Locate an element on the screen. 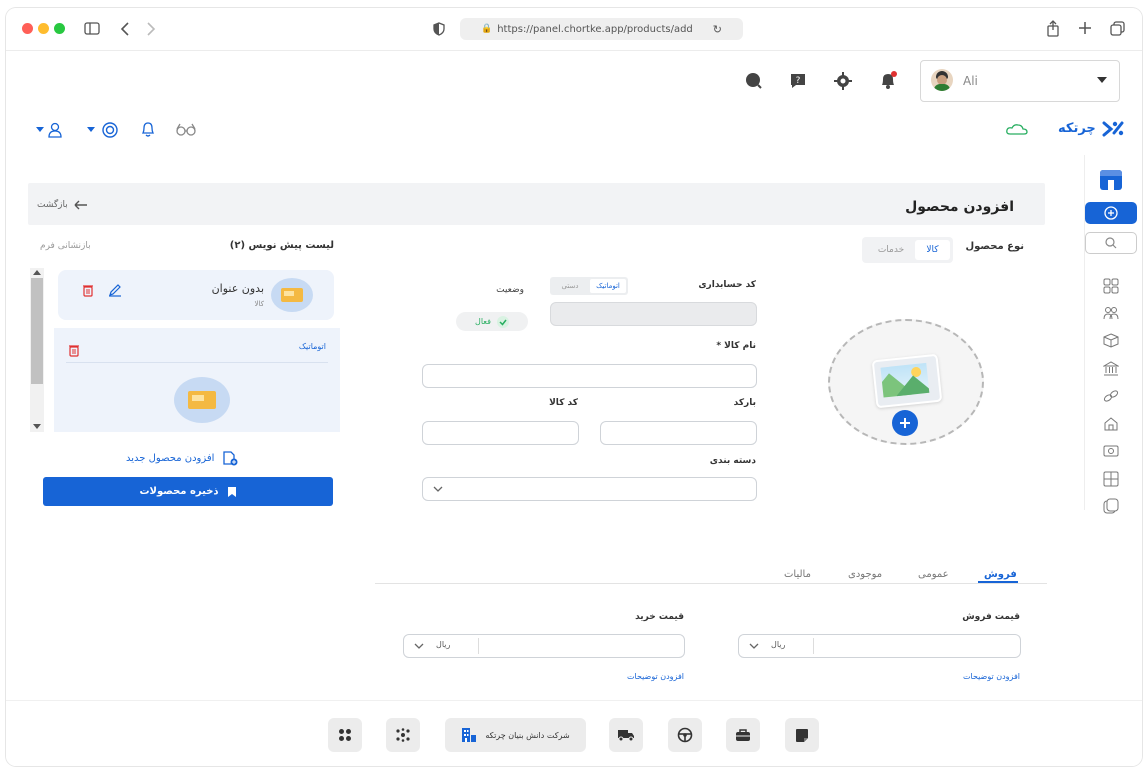 This screenshot has width=1148, height=774. plus-circle-icon is located at coordinates (1111, 213).